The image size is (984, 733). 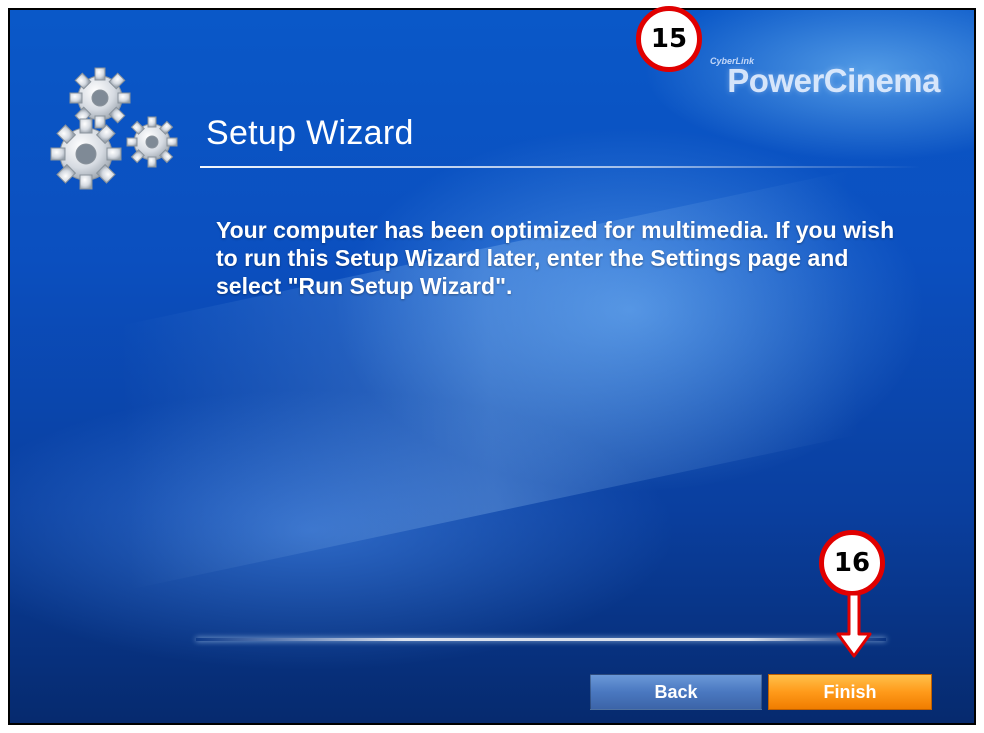 I want to click on powercinema-logo: PowerCinema, so click(x=833, y=80).